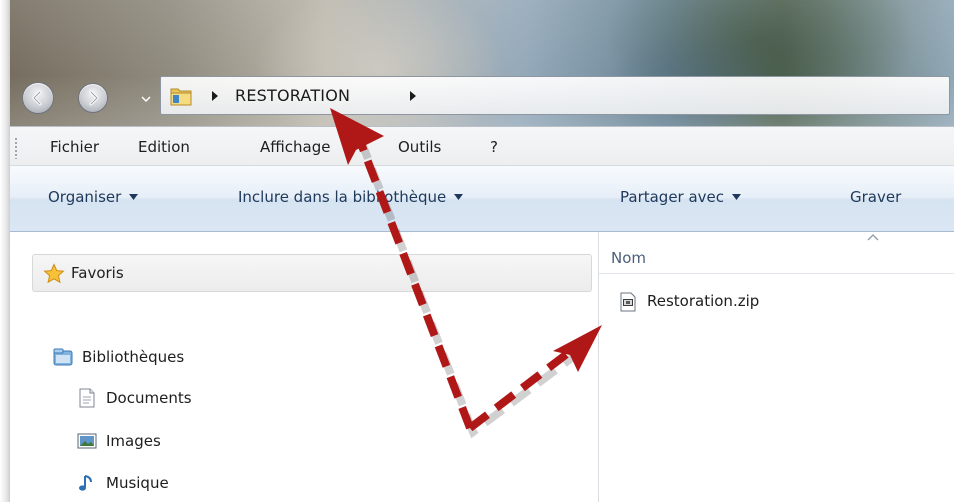 This screenshot has height=502, width=954. I want to click on folder-icon, so click(181, 97).